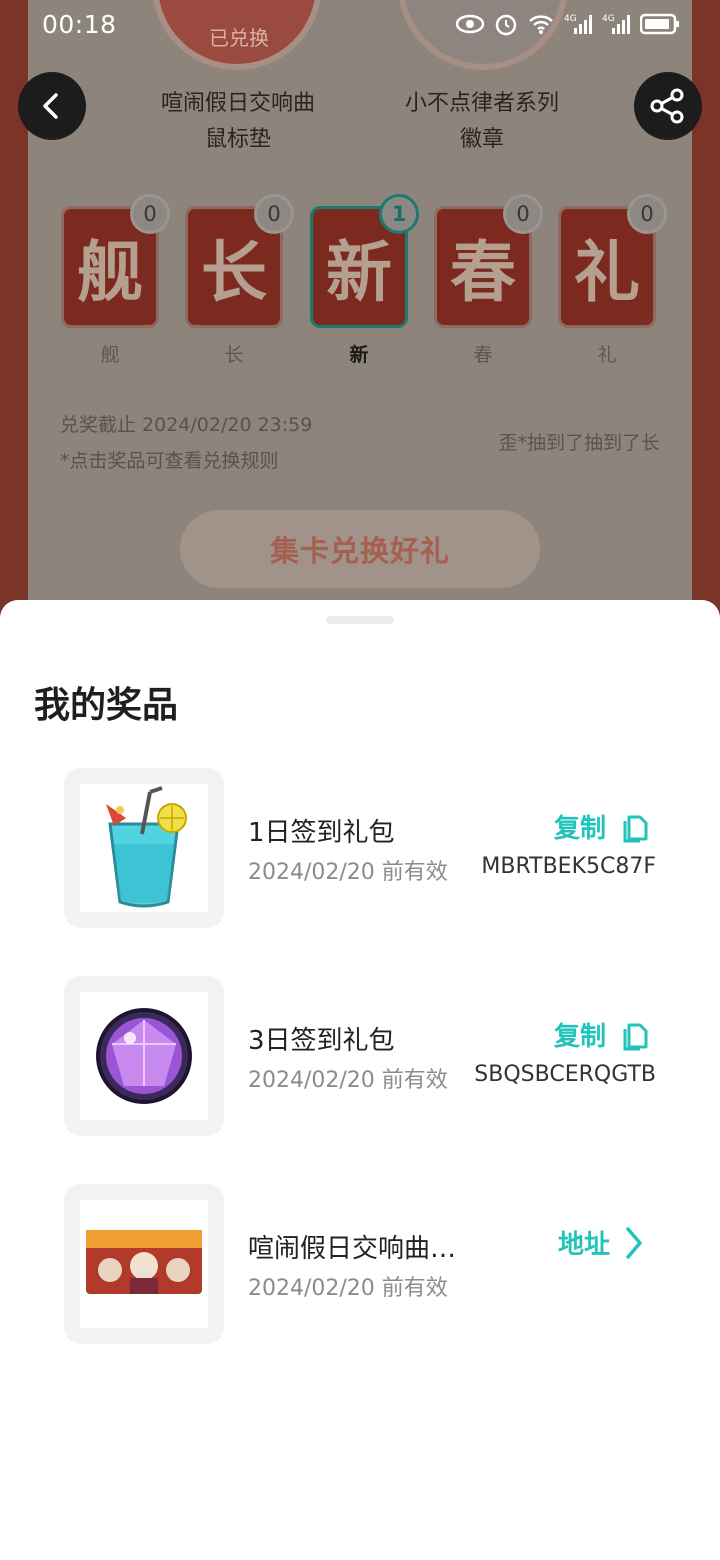  I want to click on mousepad-image, so click(144, 1262).